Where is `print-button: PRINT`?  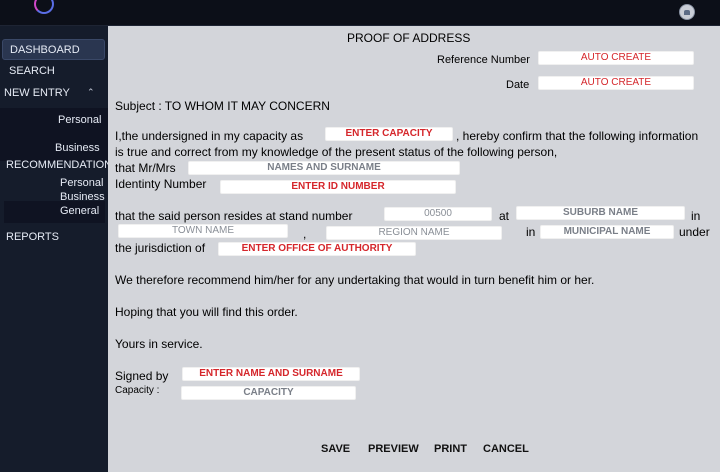
print-button: PRINT is located at coordinates (450, 449).